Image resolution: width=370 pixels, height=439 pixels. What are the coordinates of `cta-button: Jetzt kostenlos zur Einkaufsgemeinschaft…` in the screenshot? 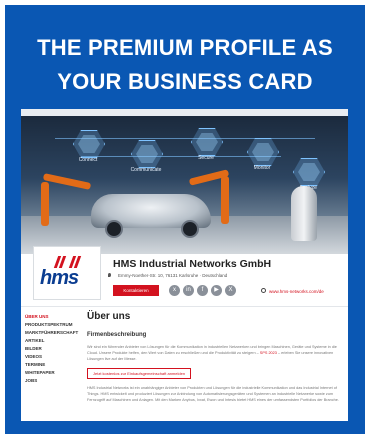 It's located at (139, 373).